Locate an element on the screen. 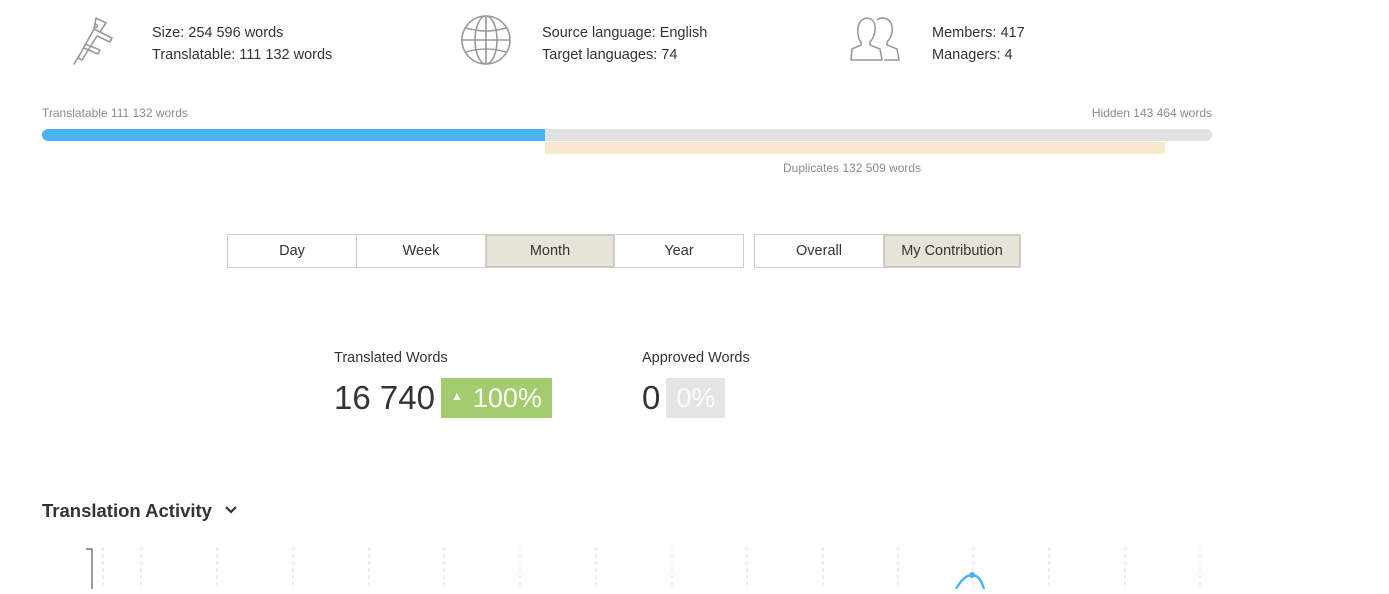  approved-change-badge: 0% is located at coordinates (696, 398).